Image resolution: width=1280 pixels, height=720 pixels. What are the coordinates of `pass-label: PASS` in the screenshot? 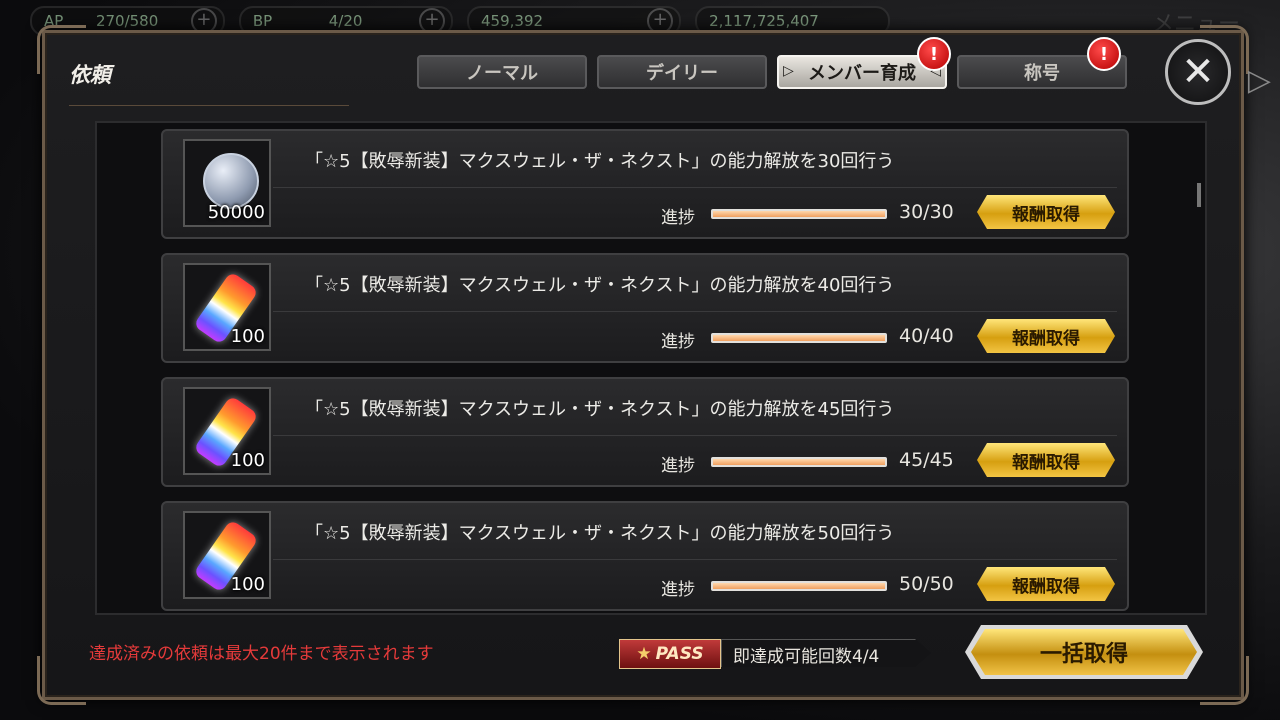 It's located at (679, 654).